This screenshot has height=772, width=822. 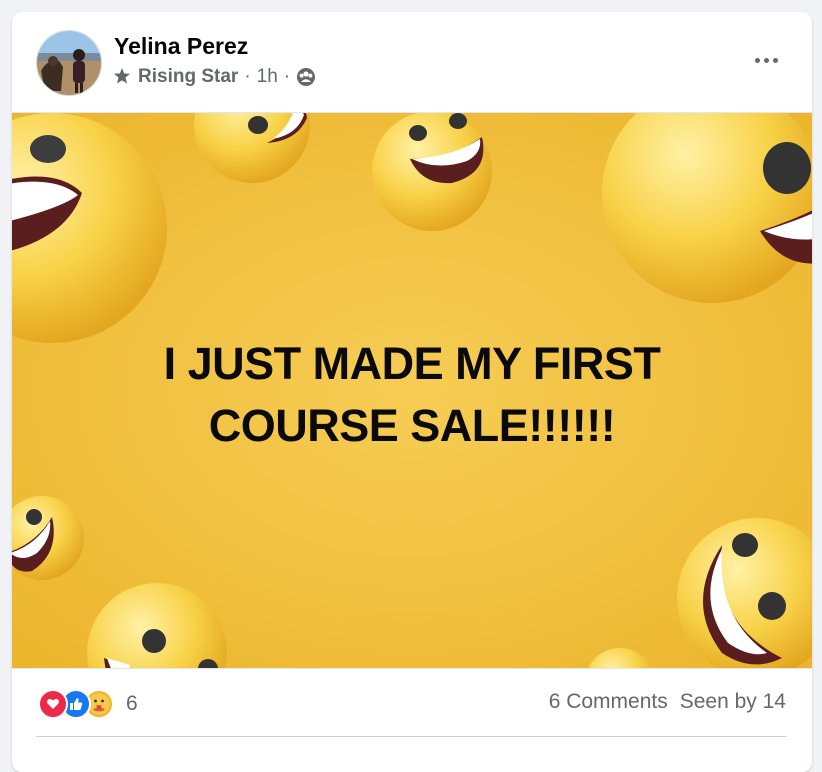 I want to click on reactions-summary: 6, so click(x=88, y=704).